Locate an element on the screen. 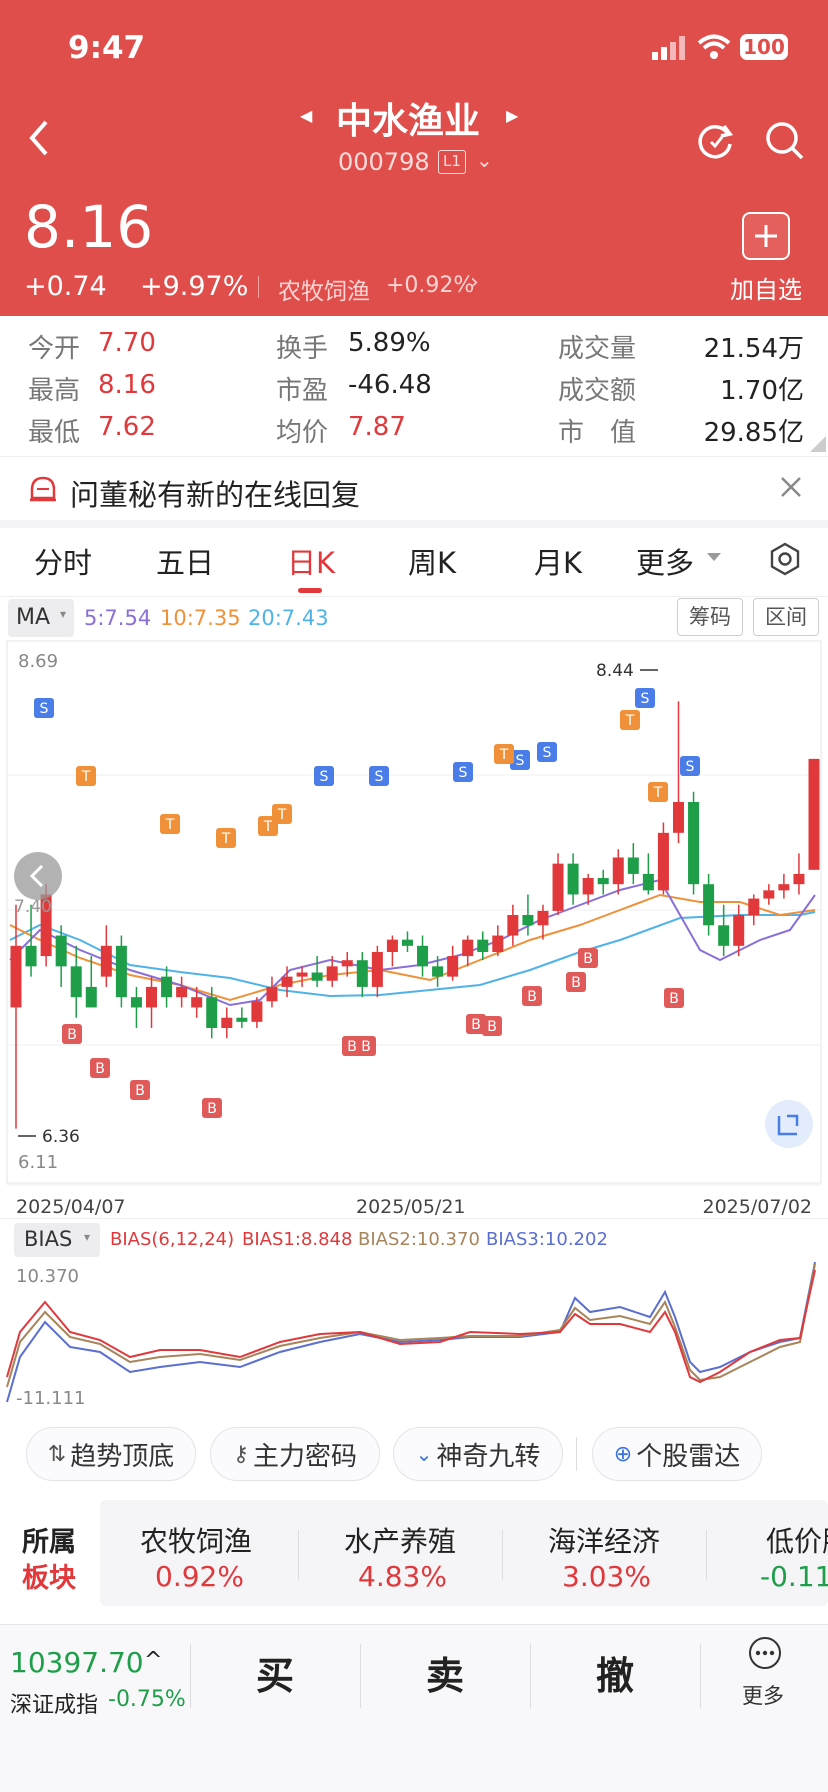 Image resolution: width=828 pixels, height=1792 pixels. sector-change: +0.92% is located at coordinates (430, 285).